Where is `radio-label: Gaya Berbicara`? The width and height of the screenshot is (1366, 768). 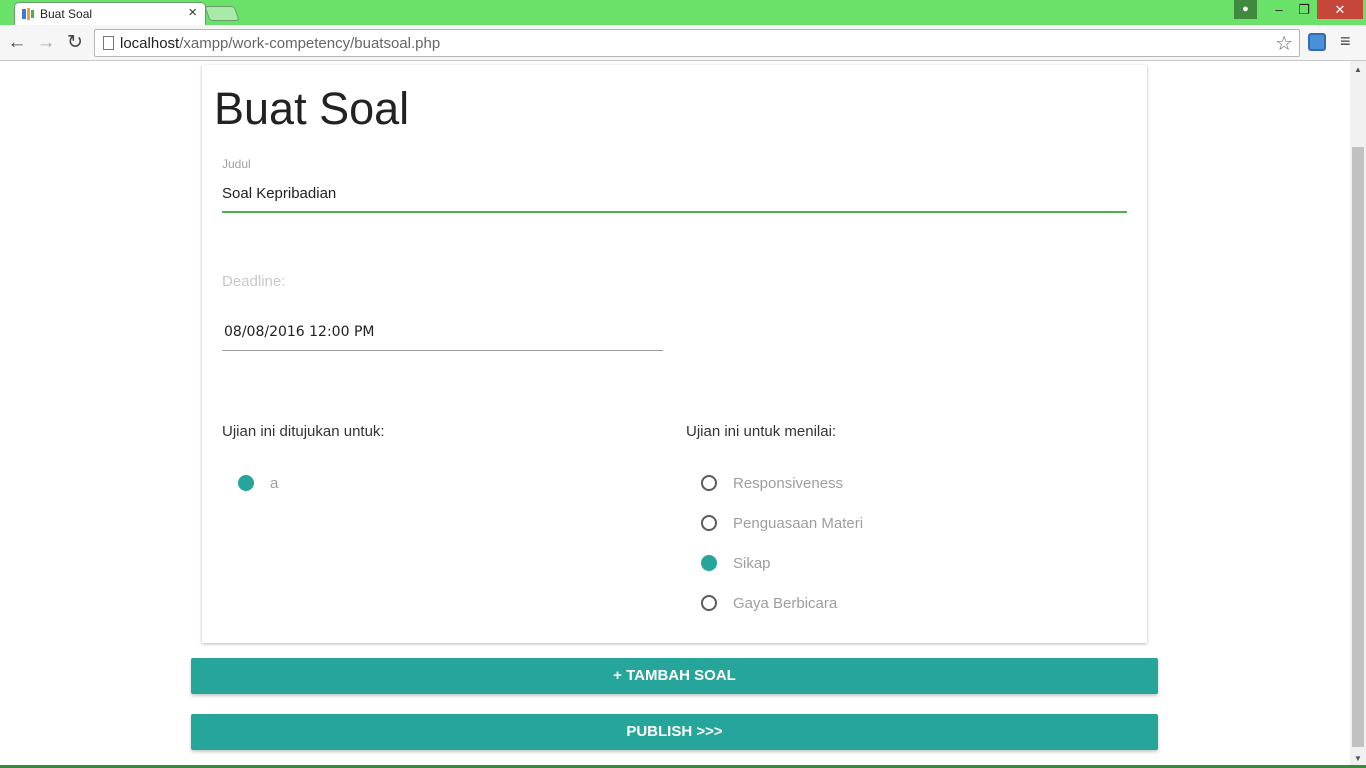 radio-label: Gaya Berbicara is located at coordinates (785, 603).